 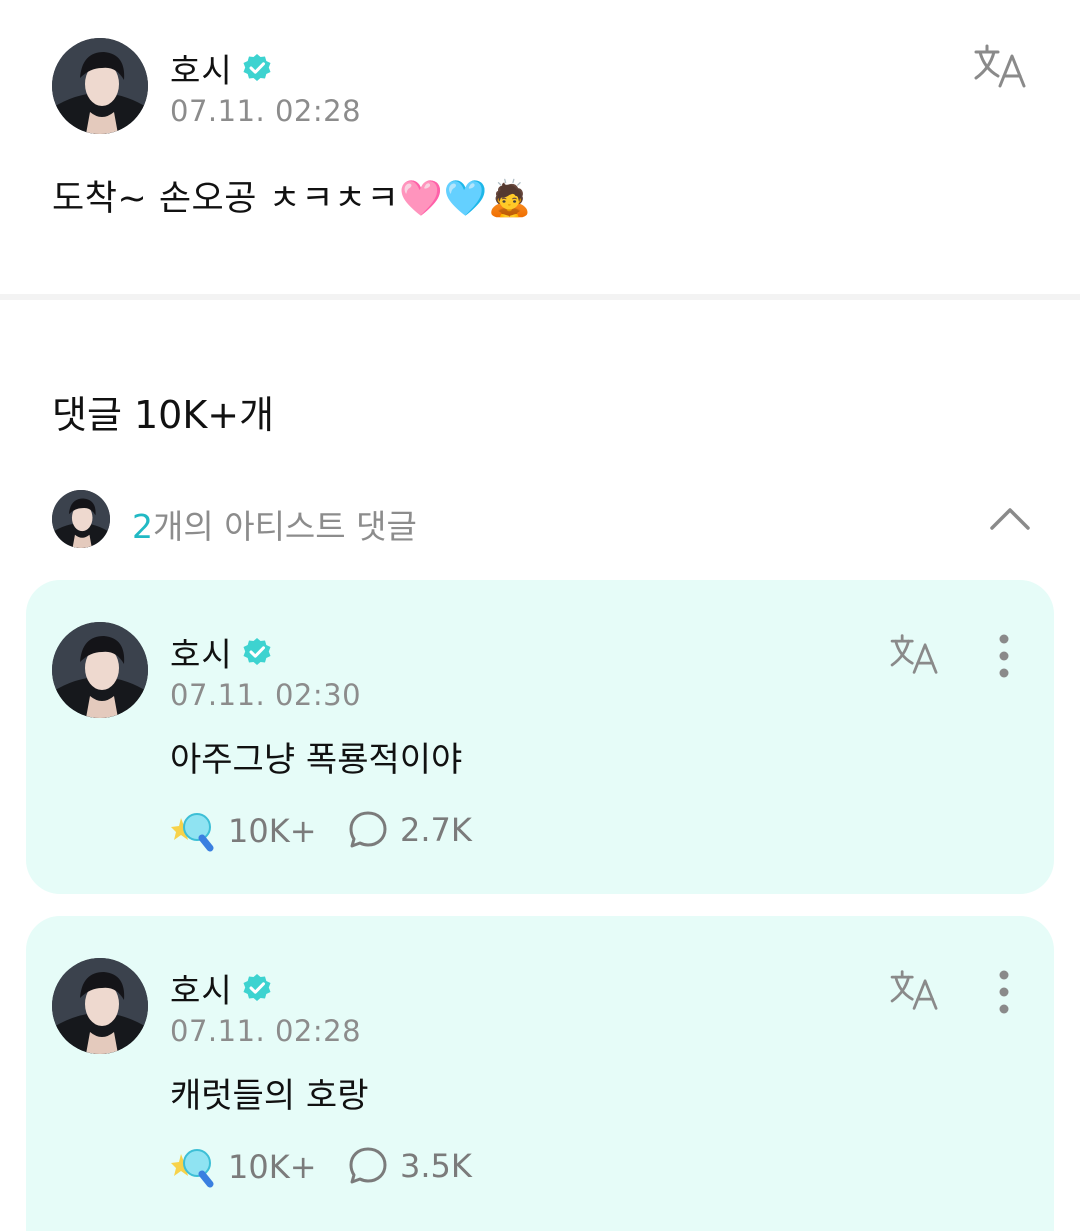 What do you see at coordinates (436, 1166) in the screenshot?
I see `reply-count: 3.5K` at bounding box center [436, 1166].